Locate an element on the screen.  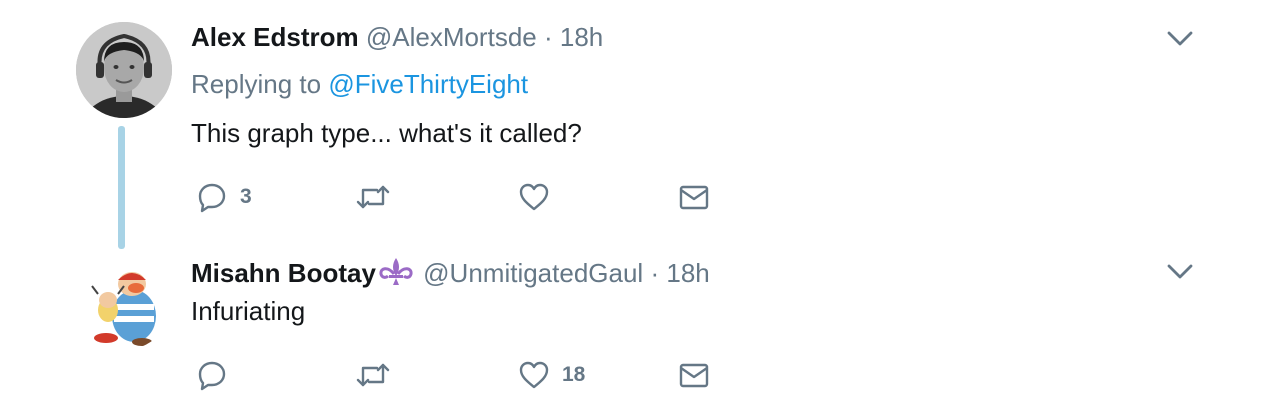
avatar-alex-edstrom is located at coordinates (124, 70).